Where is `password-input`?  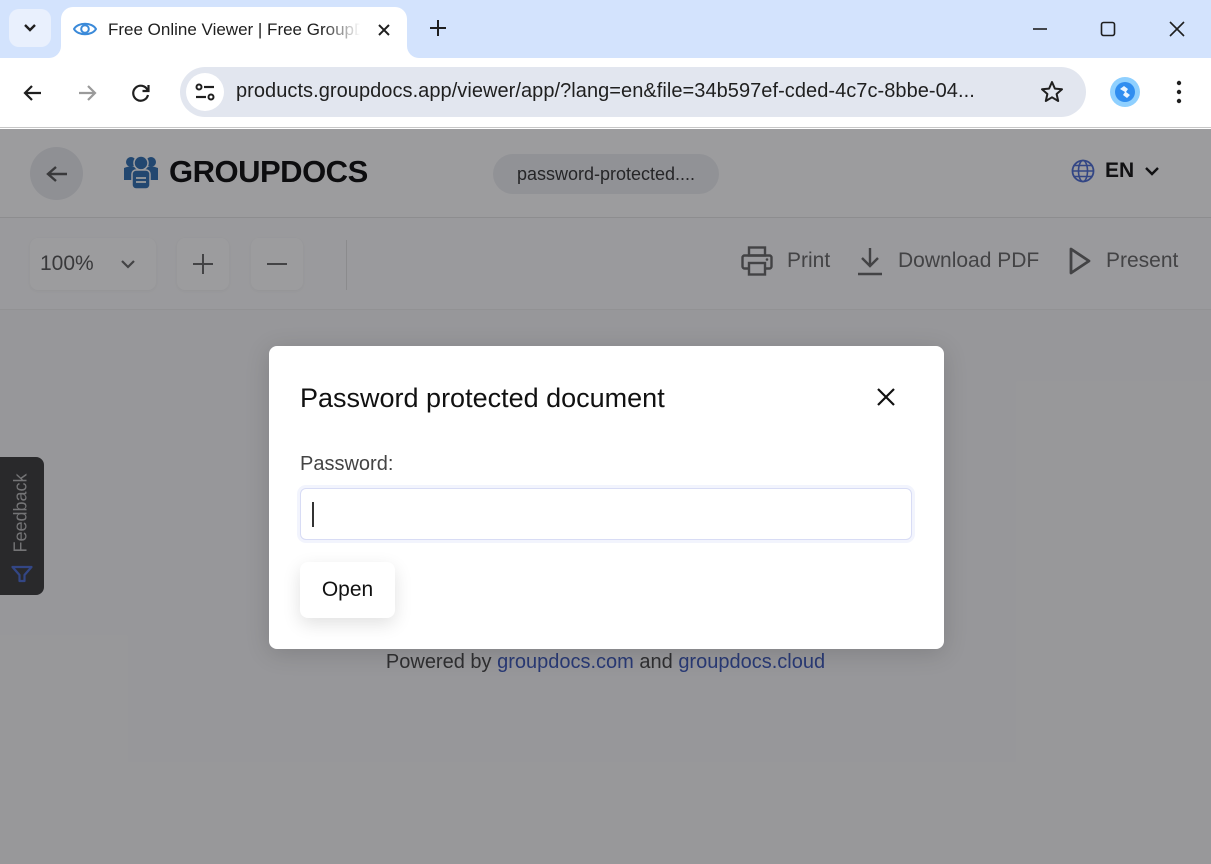
password-input is located at coordinates (606, 514).